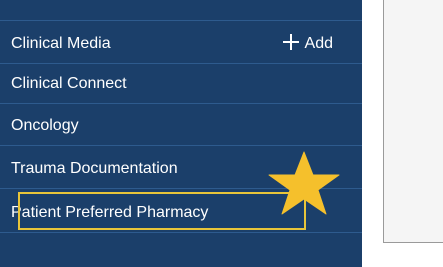 The image size is (443, 267). What do you see at coordinates (162, 211) in the screenshot?
I see `highlight-outline` at bounding box center [162, 211].